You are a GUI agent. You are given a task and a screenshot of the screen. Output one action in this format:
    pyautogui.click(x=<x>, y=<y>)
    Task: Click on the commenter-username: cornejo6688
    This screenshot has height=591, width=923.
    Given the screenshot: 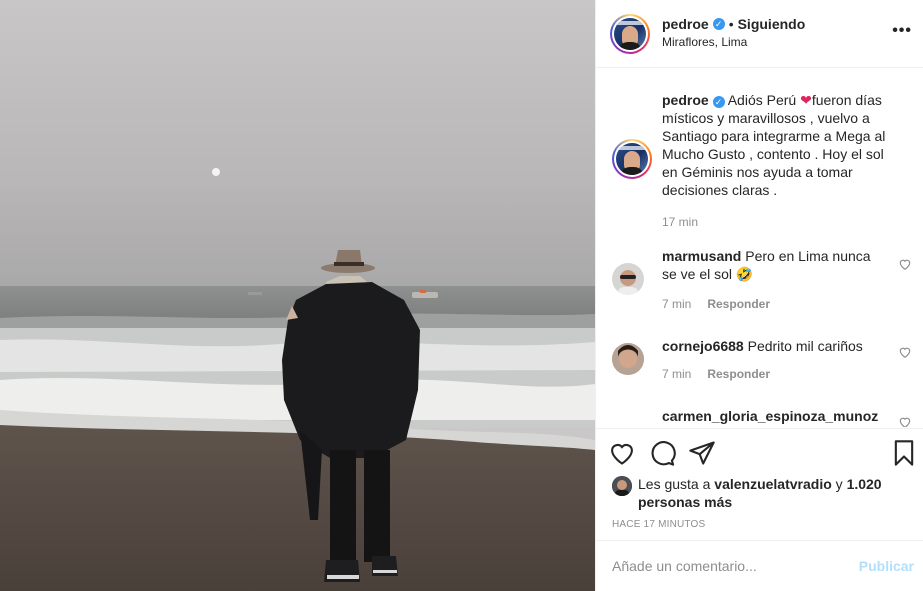 What is the action you would take?
    pyautogui.click(x=703, y=346)
    